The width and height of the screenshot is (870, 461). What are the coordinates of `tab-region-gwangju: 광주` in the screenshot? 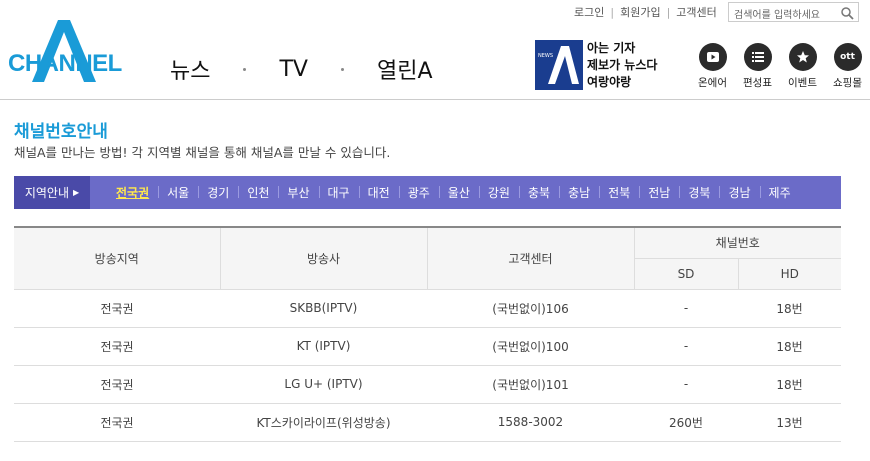 It's located at (418, 192).